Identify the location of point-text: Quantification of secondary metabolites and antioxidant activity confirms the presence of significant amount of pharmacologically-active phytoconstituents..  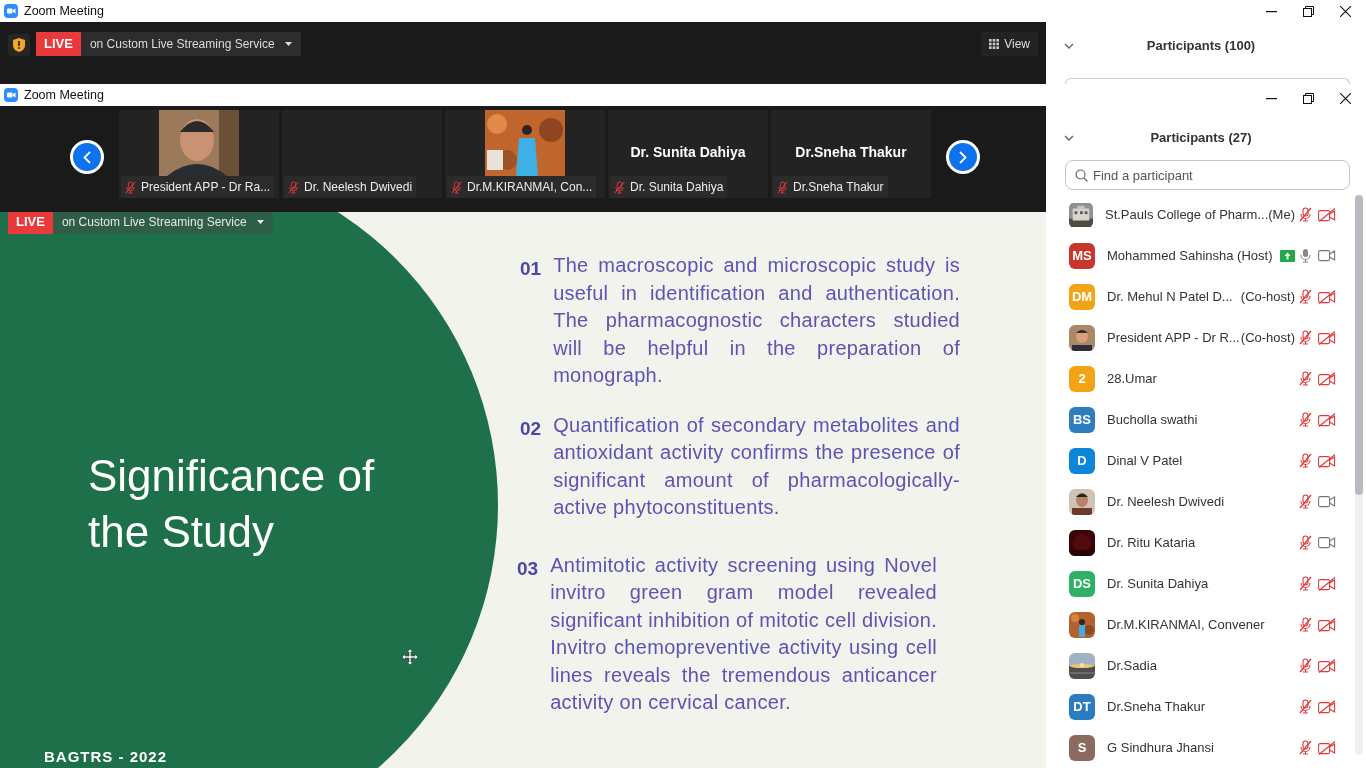
(756, 466).